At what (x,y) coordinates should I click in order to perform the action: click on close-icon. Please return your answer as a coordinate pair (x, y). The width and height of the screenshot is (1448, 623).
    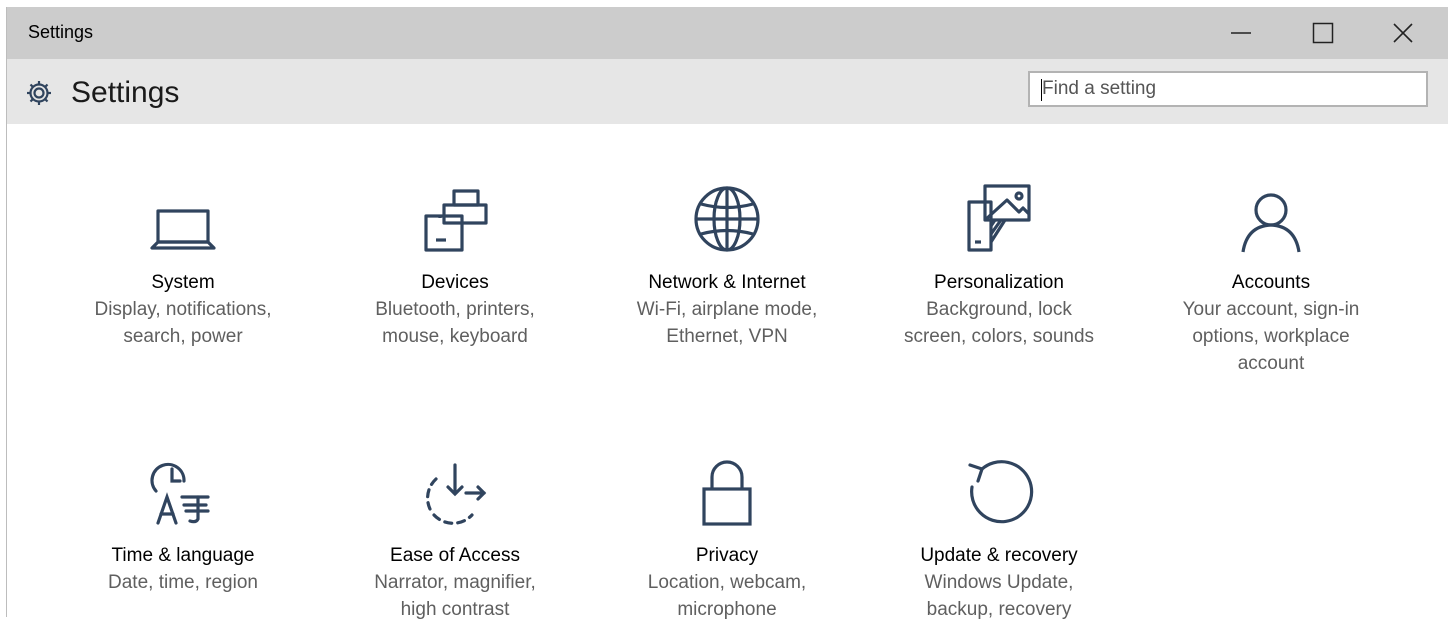
    Looking at the image, I should click on (1403, 33).